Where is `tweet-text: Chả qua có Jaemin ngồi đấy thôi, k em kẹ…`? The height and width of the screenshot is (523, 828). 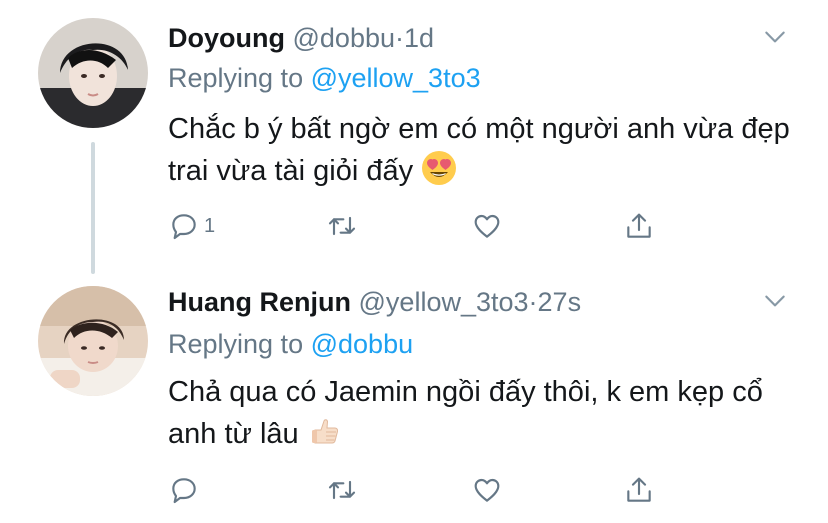
tweet-text: Chả qua có Jaemin ngồi đấy thôi, k em kẹ… is located at coordinates (488, 416).